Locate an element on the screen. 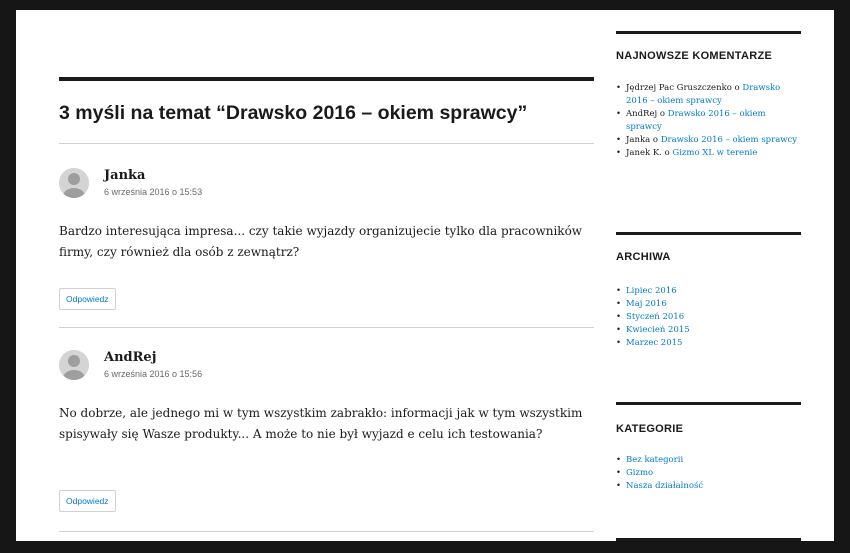  list-item: Janek K. o Gizmo XL w terenie is located at coordinates (710, 153).